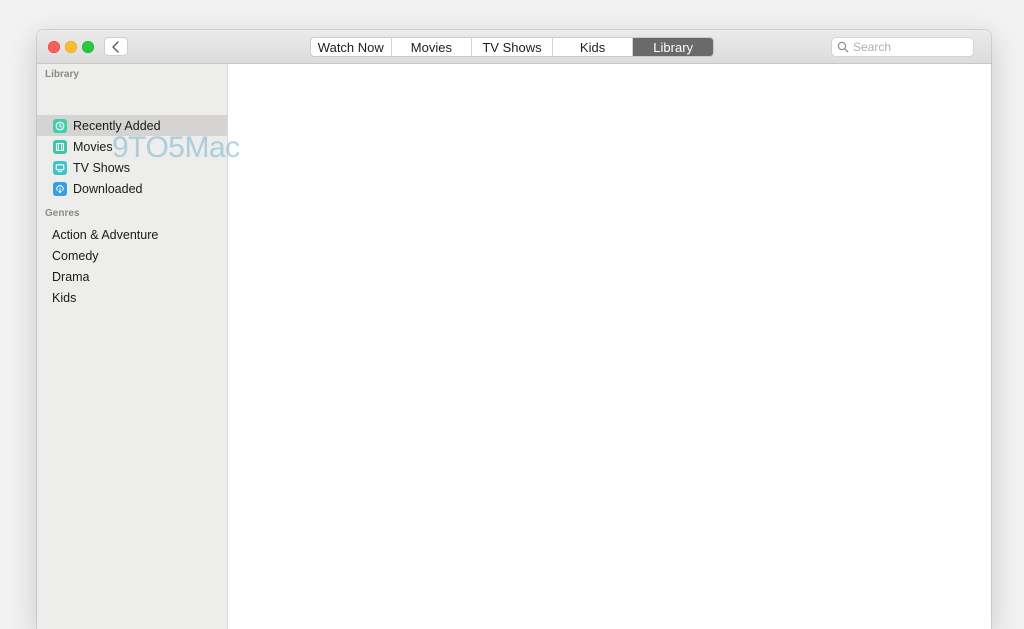  I want to click on close-window-button, so click(54, 47).